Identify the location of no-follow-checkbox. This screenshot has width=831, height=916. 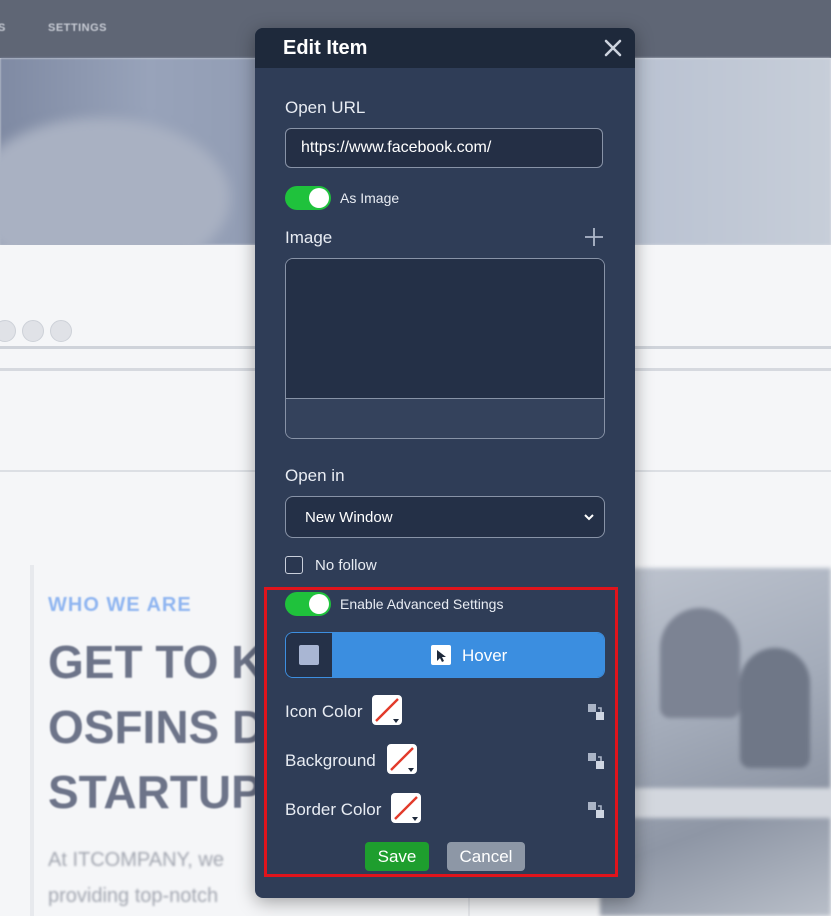
(294, 565).